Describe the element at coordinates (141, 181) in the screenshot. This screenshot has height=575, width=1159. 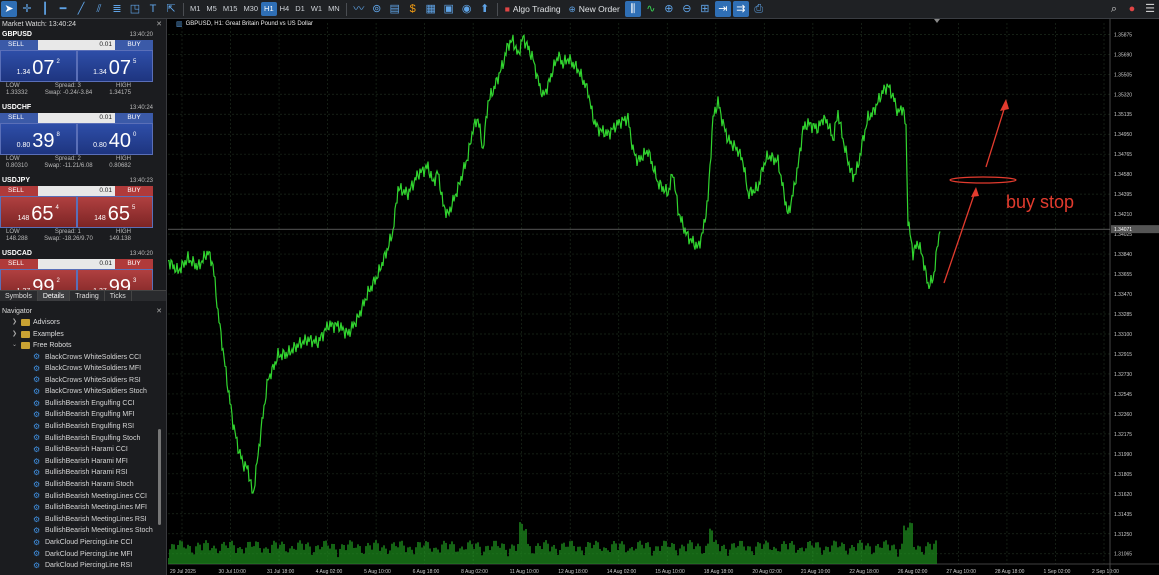
I see `symbol-time: 13:40:23` at that location.